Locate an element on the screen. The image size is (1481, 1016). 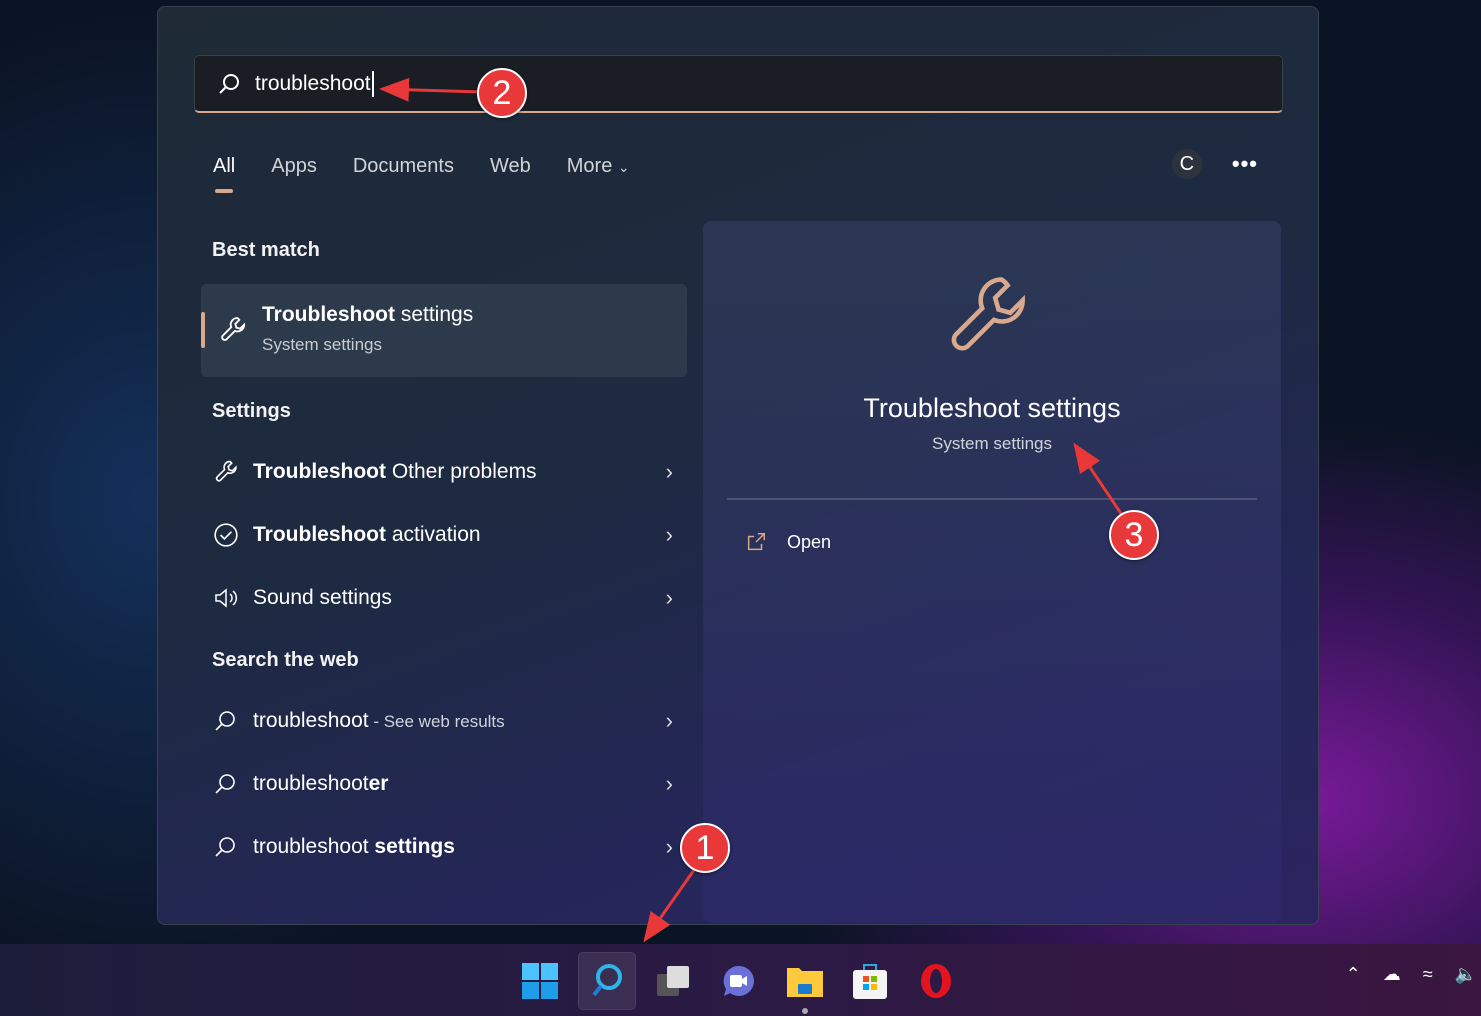
settings-item-troubleshoot-other: Troubleshoot Other problems › is located at coordinates (443, 472).